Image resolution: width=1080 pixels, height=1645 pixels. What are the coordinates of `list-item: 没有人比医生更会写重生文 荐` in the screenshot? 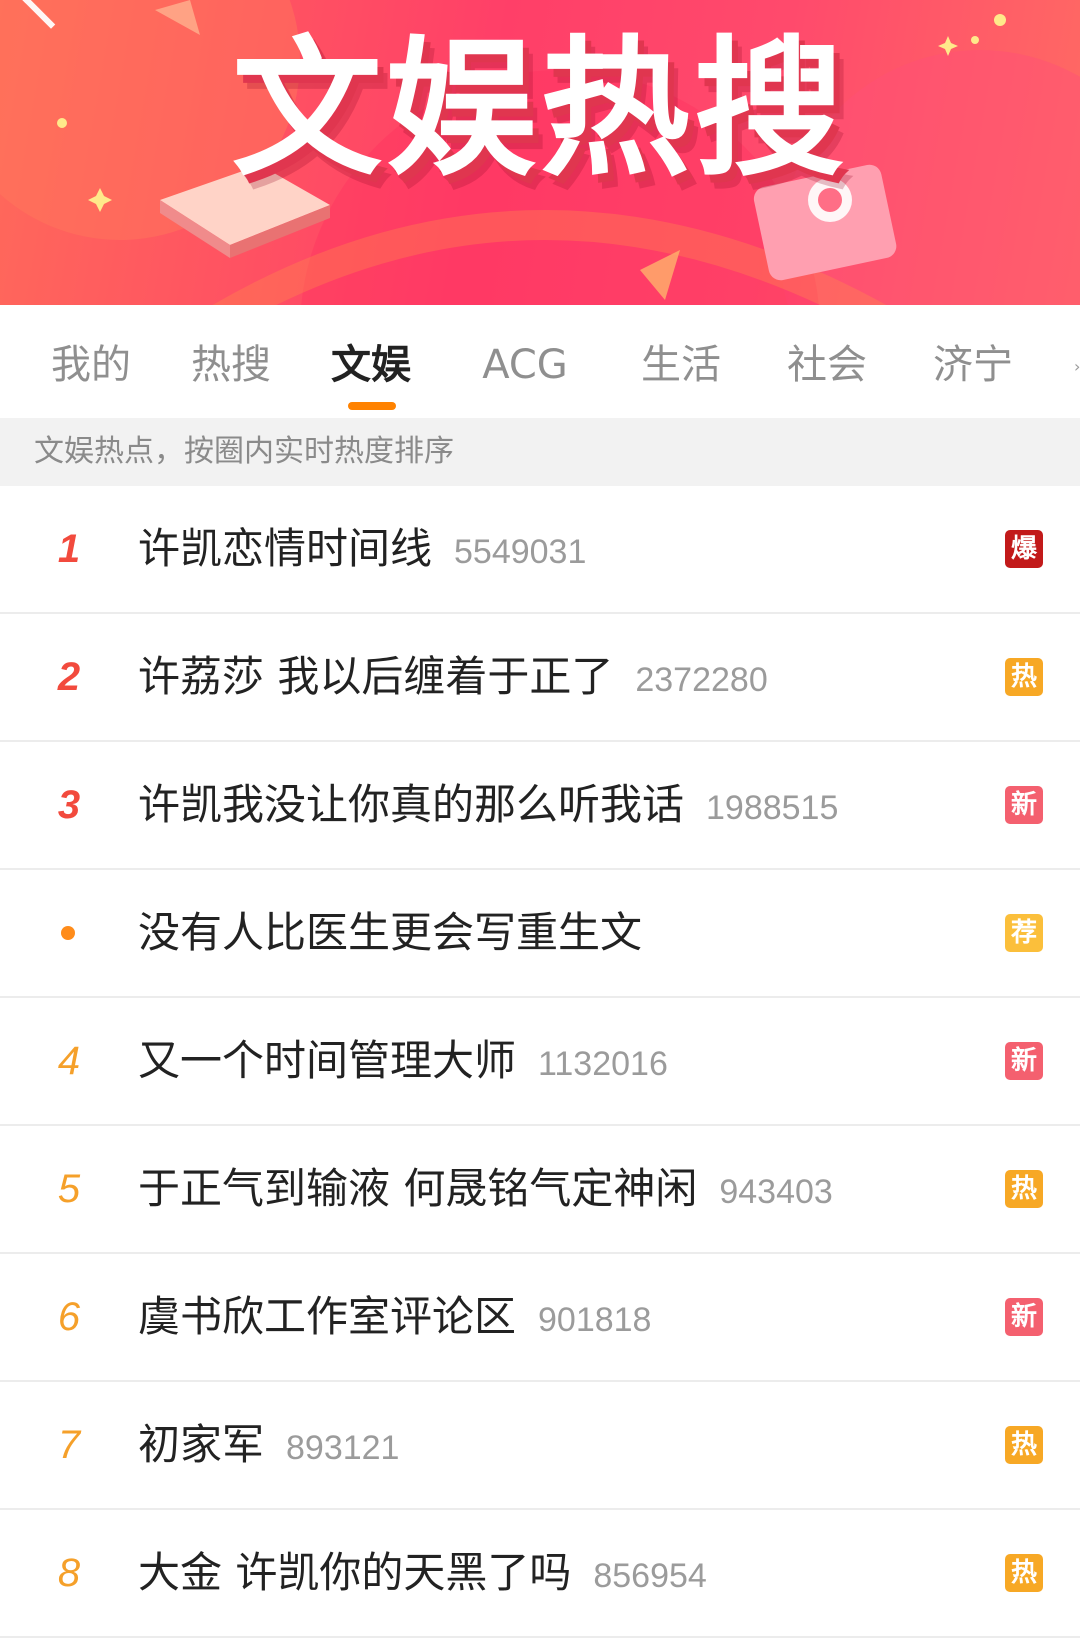 It's located at (540, 934).